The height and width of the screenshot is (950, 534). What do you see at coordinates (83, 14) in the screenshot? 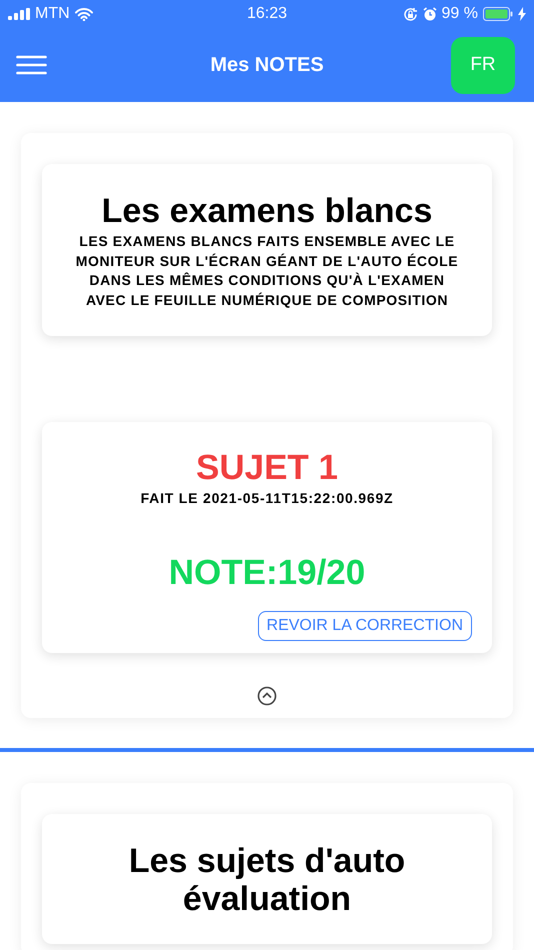
I see `wifi-icon` at bounding box center [83, 14].